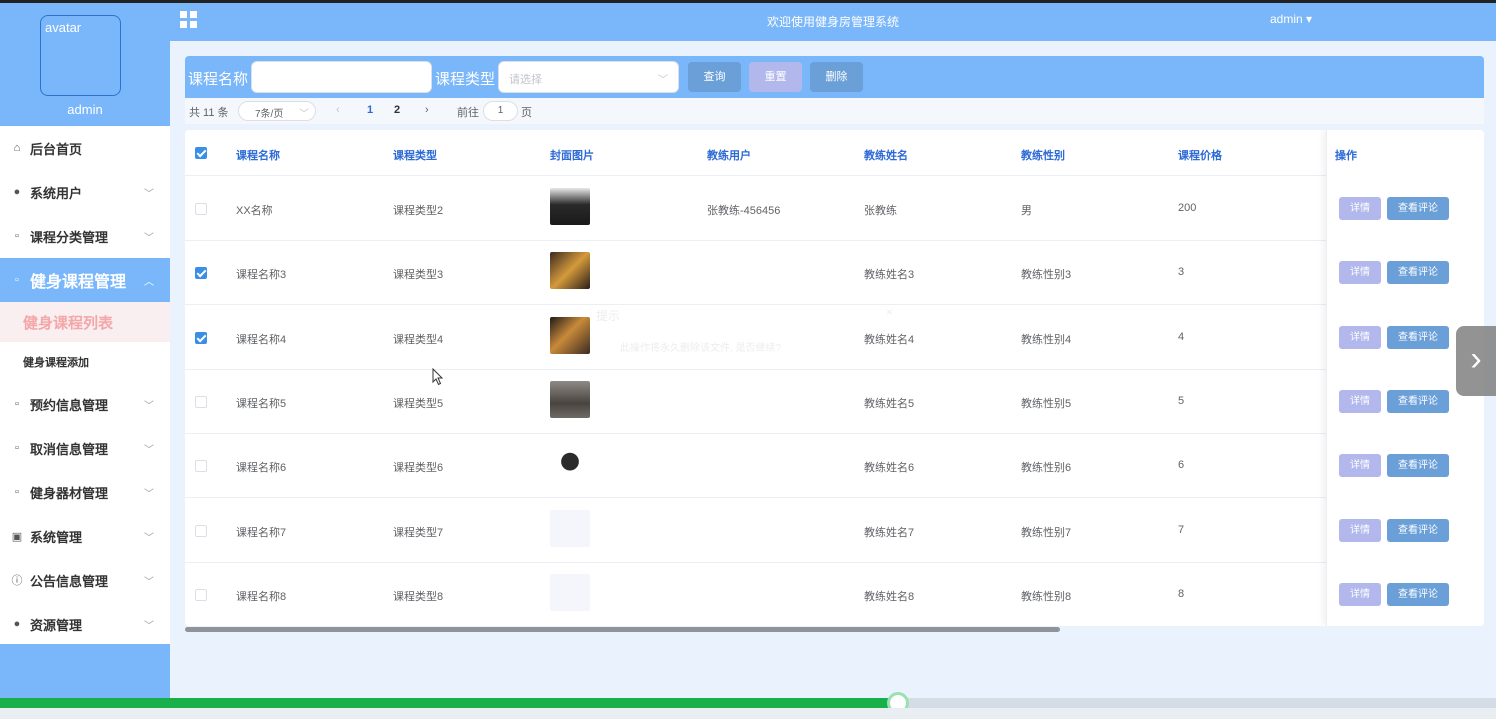  I want to click on table-cell: 课程类型7, so click(418, 532).